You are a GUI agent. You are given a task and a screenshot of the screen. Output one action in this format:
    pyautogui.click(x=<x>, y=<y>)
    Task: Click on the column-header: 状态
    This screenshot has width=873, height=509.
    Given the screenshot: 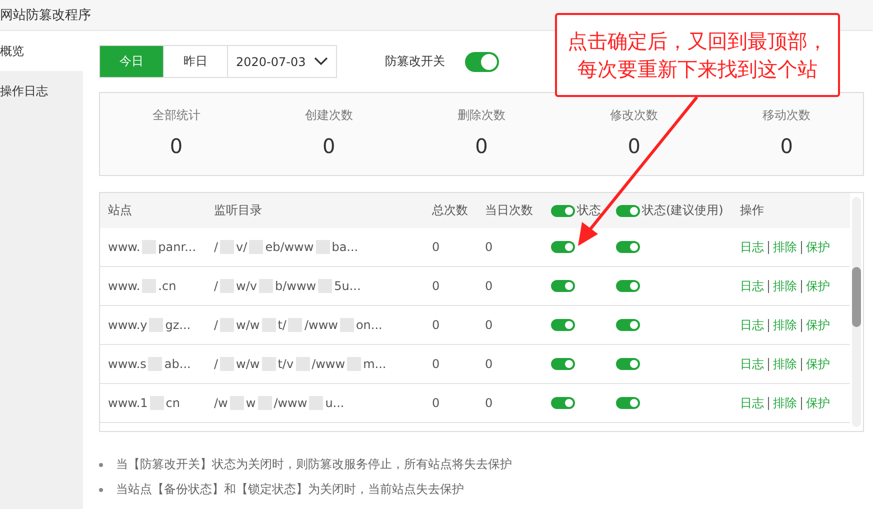 What is the action you would take?
    pyautogui.click(x=589, y=210)
    